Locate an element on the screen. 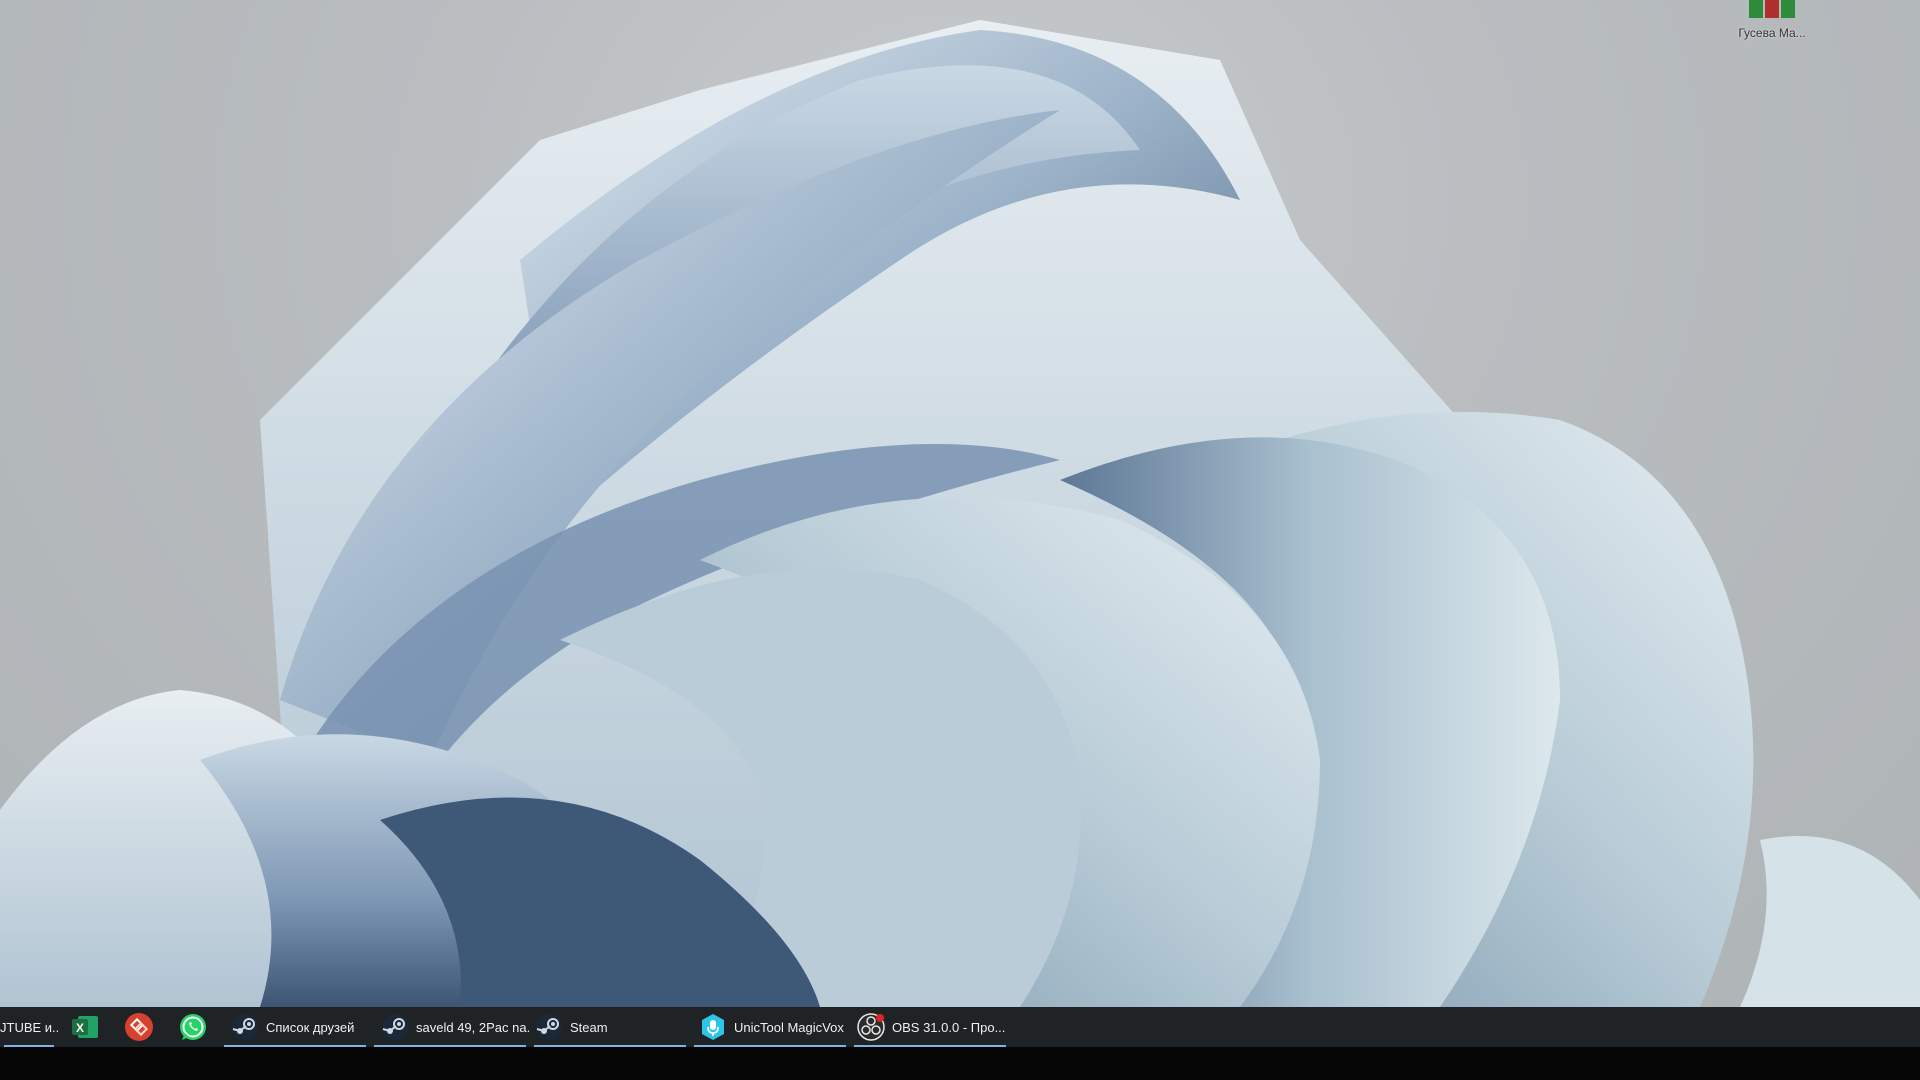 The height and width of the screenshot is (1080, 1920). taskbar-item-label: UnicTool MagicVox is located at coordinates (789, 1027).